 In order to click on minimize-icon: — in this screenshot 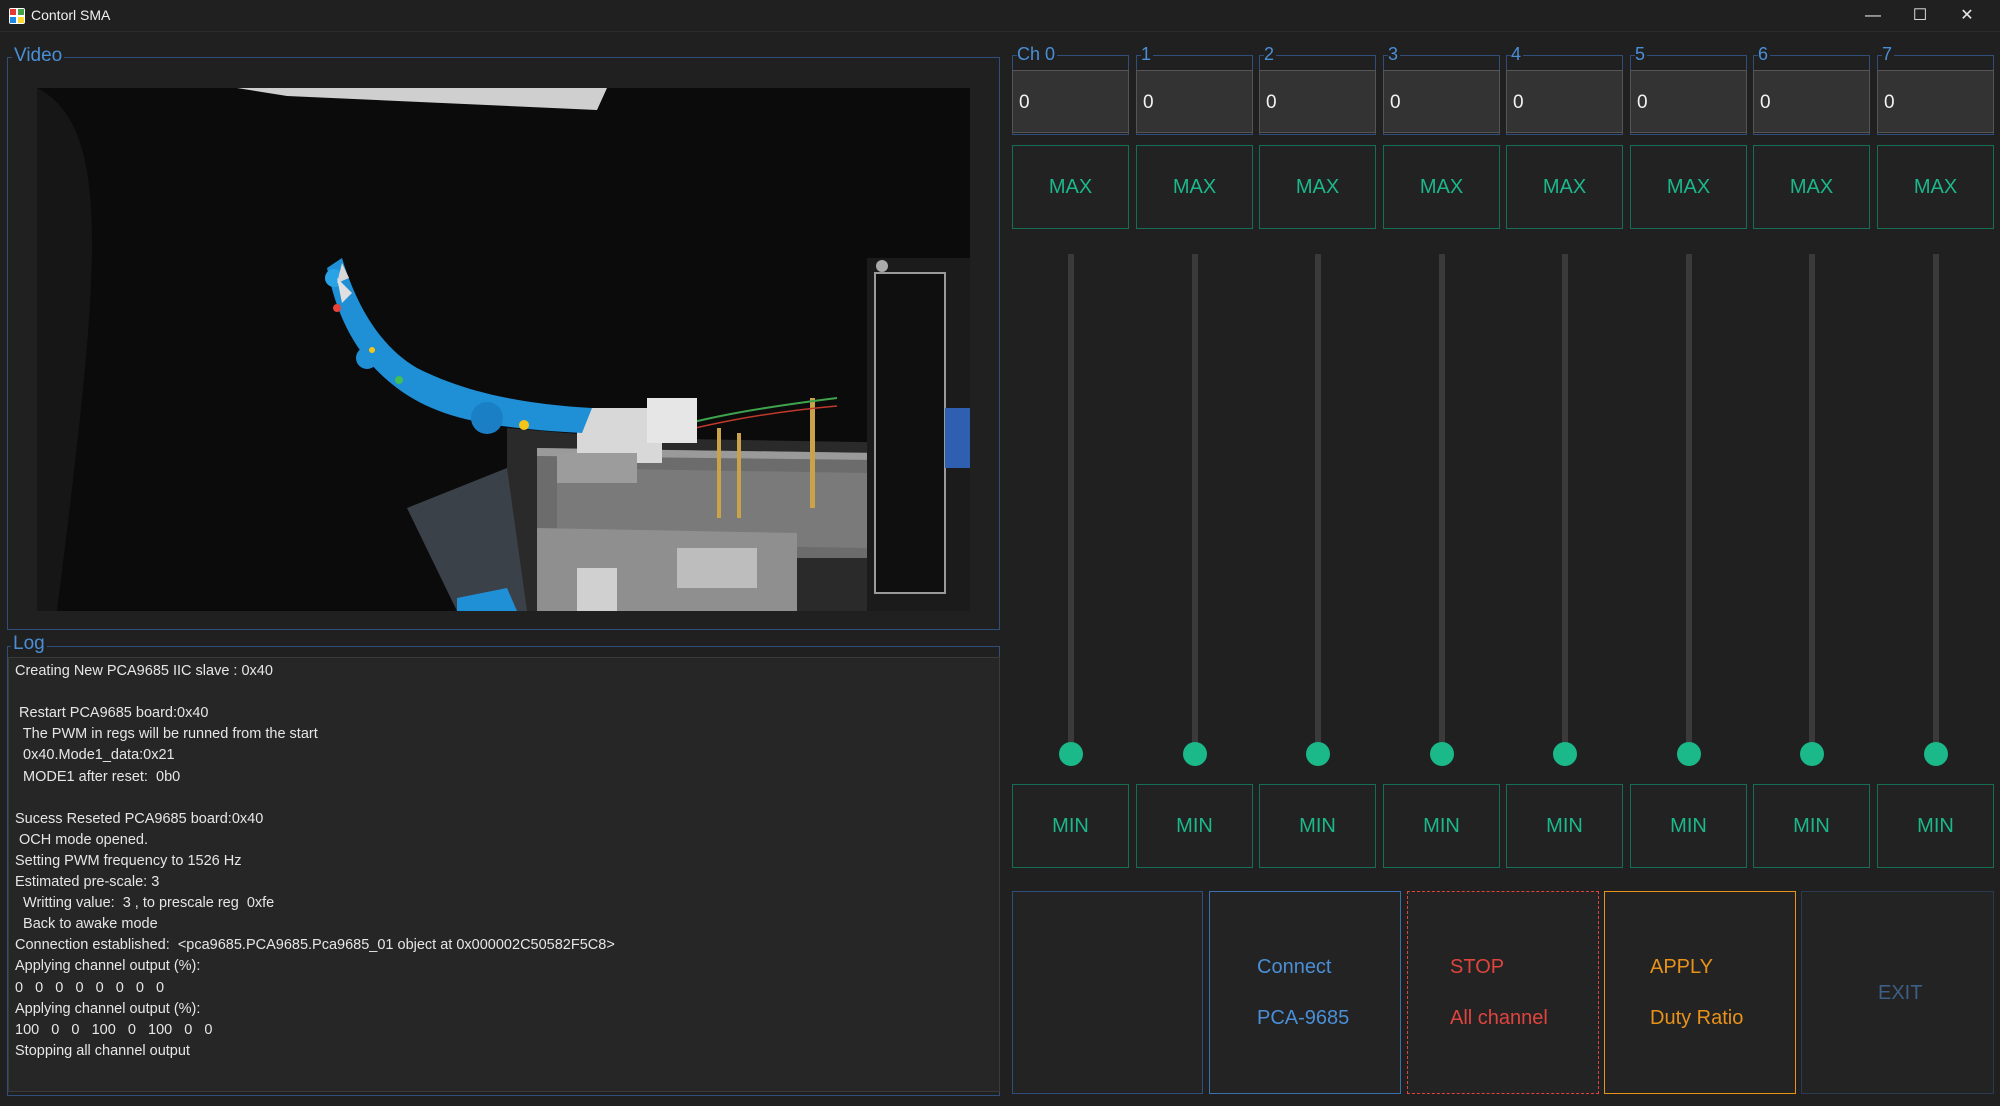, I will do `click(1873, 16)`.